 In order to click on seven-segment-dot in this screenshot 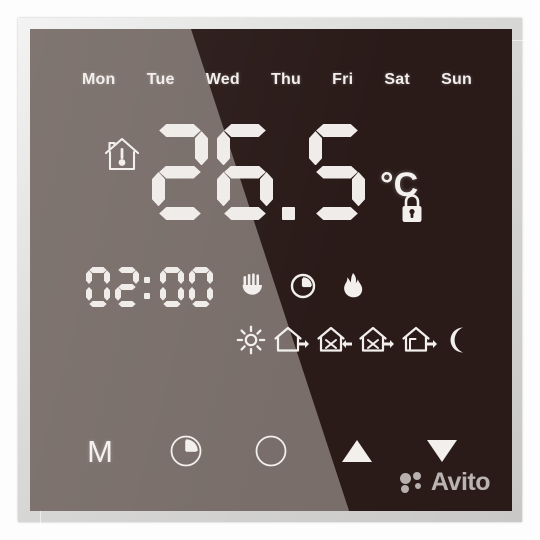, I will do `click(291, 172)`.